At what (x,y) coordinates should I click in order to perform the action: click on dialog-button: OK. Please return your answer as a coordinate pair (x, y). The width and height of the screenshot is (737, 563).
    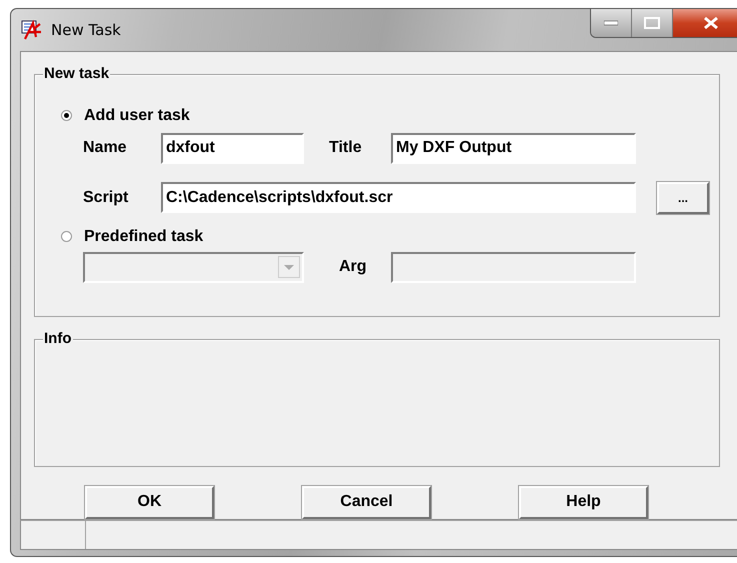
    Looking at the image, I should click on (149, 502).